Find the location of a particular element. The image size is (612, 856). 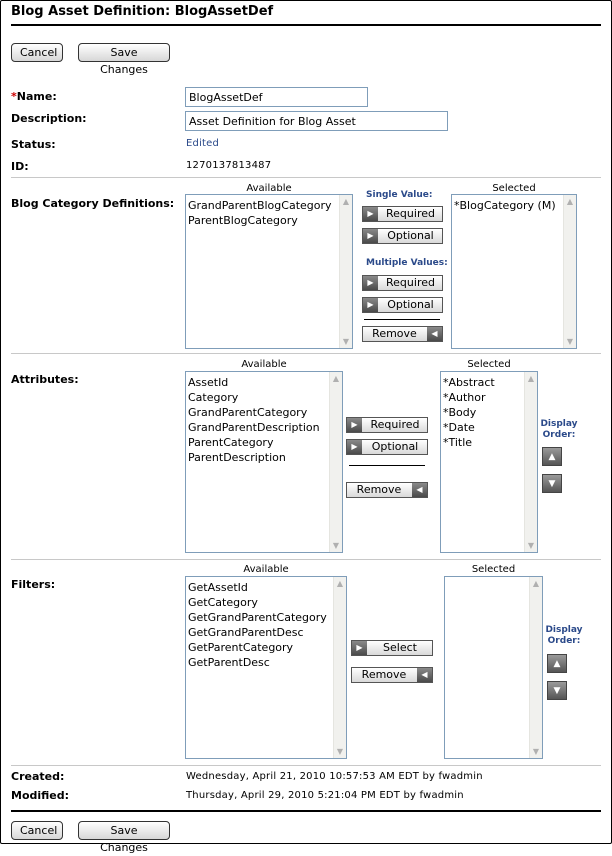

button-separator is located at coordinates (387, 465).